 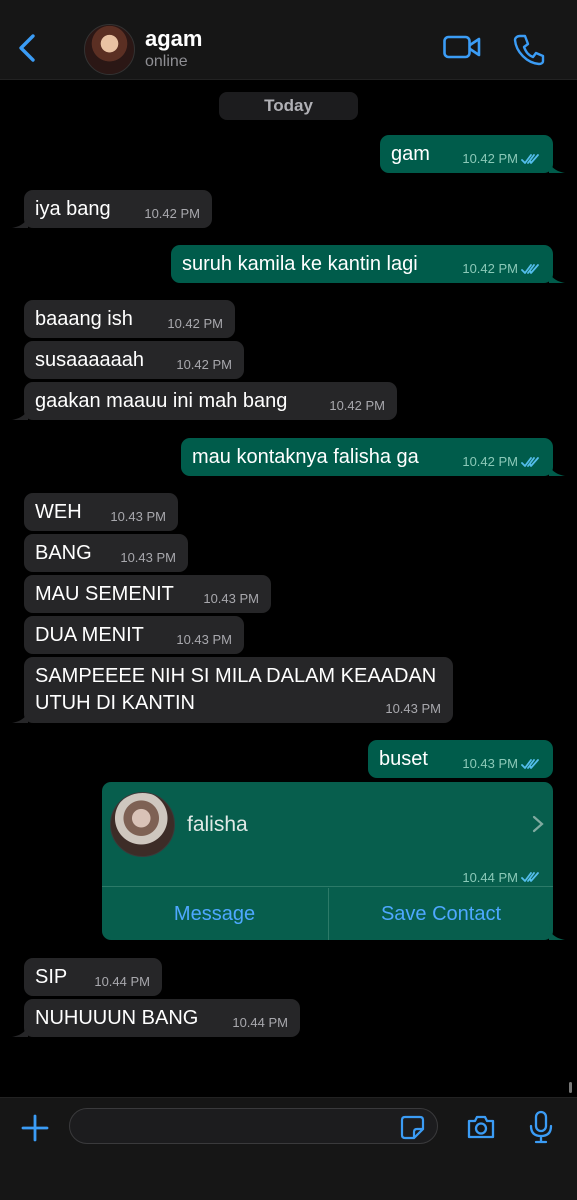 What do you see at coordinates (300, 264) in the screenshot?
I see `message-text: suruh kamila ke kantin lagi` at bounding box center [300, 264].